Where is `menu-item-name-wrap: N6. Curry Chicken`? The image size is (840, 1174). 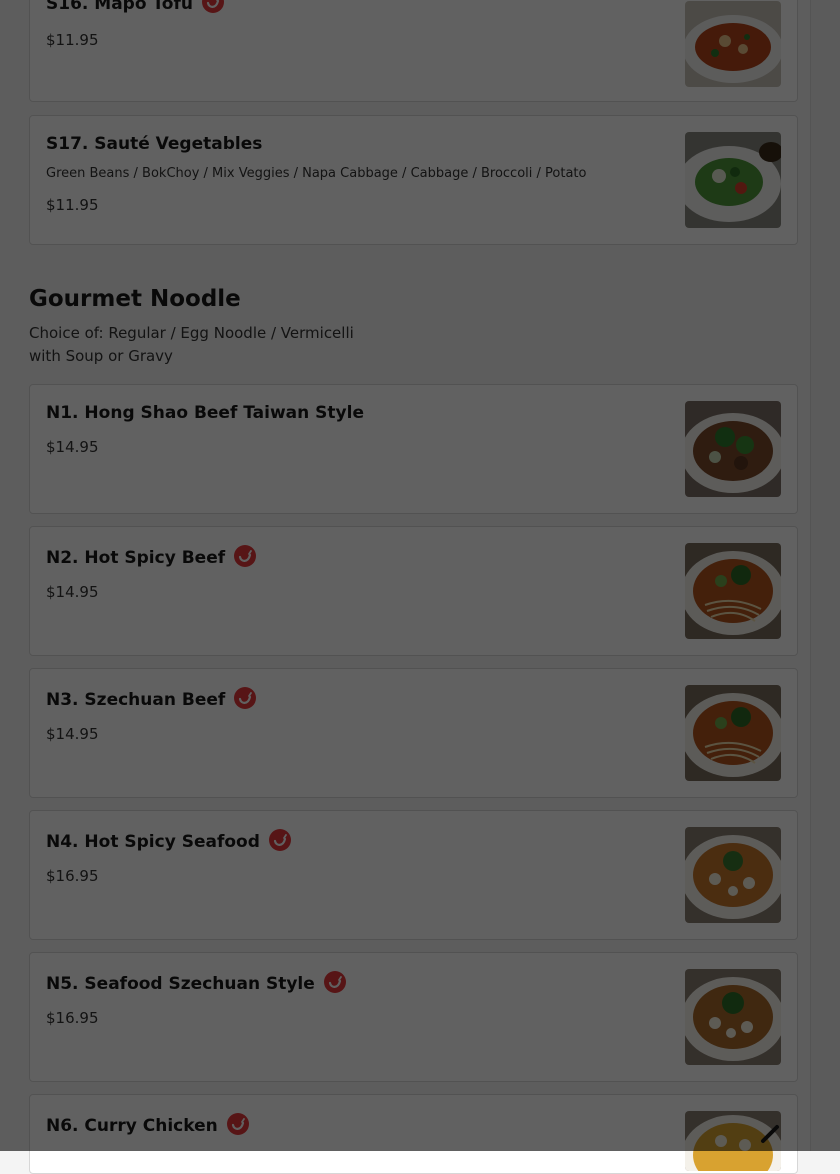
menu-item-name-wrap: N6. Curry Chicken is located at coordinates (147, 1124).